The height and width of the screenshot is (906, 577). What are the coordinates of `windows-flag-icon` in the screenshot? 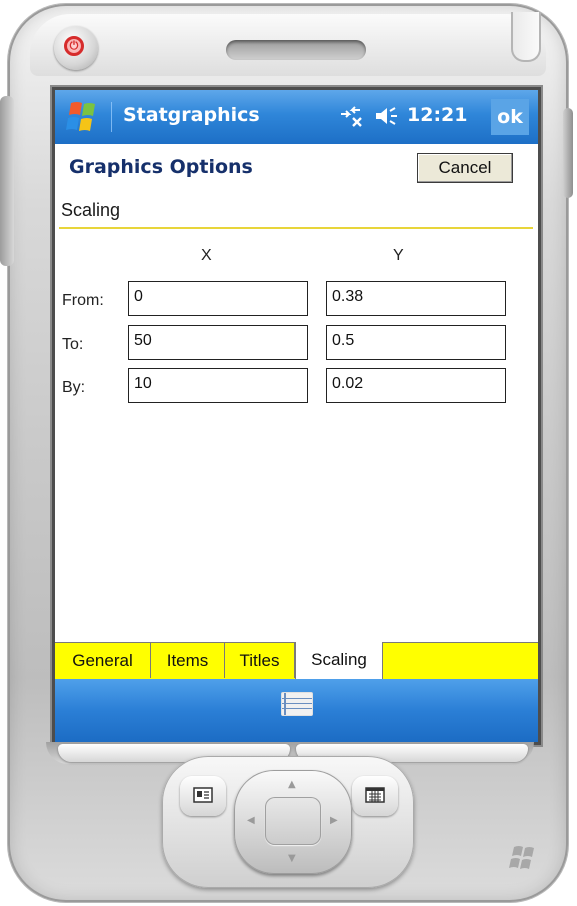 It's located at (82, 117).